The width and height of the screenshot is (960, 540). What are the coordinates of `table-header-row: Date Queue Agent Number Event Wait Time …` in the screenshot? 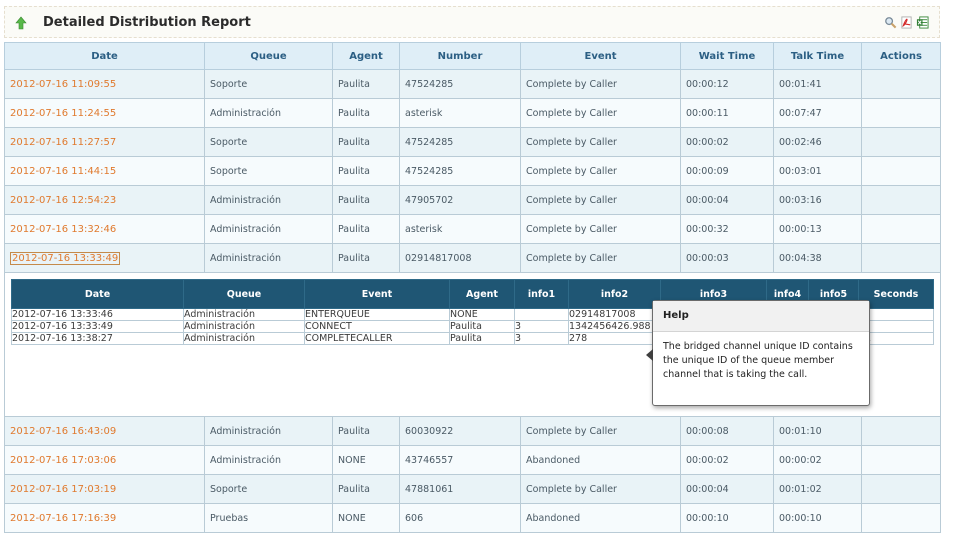 It's located at (472, 56).